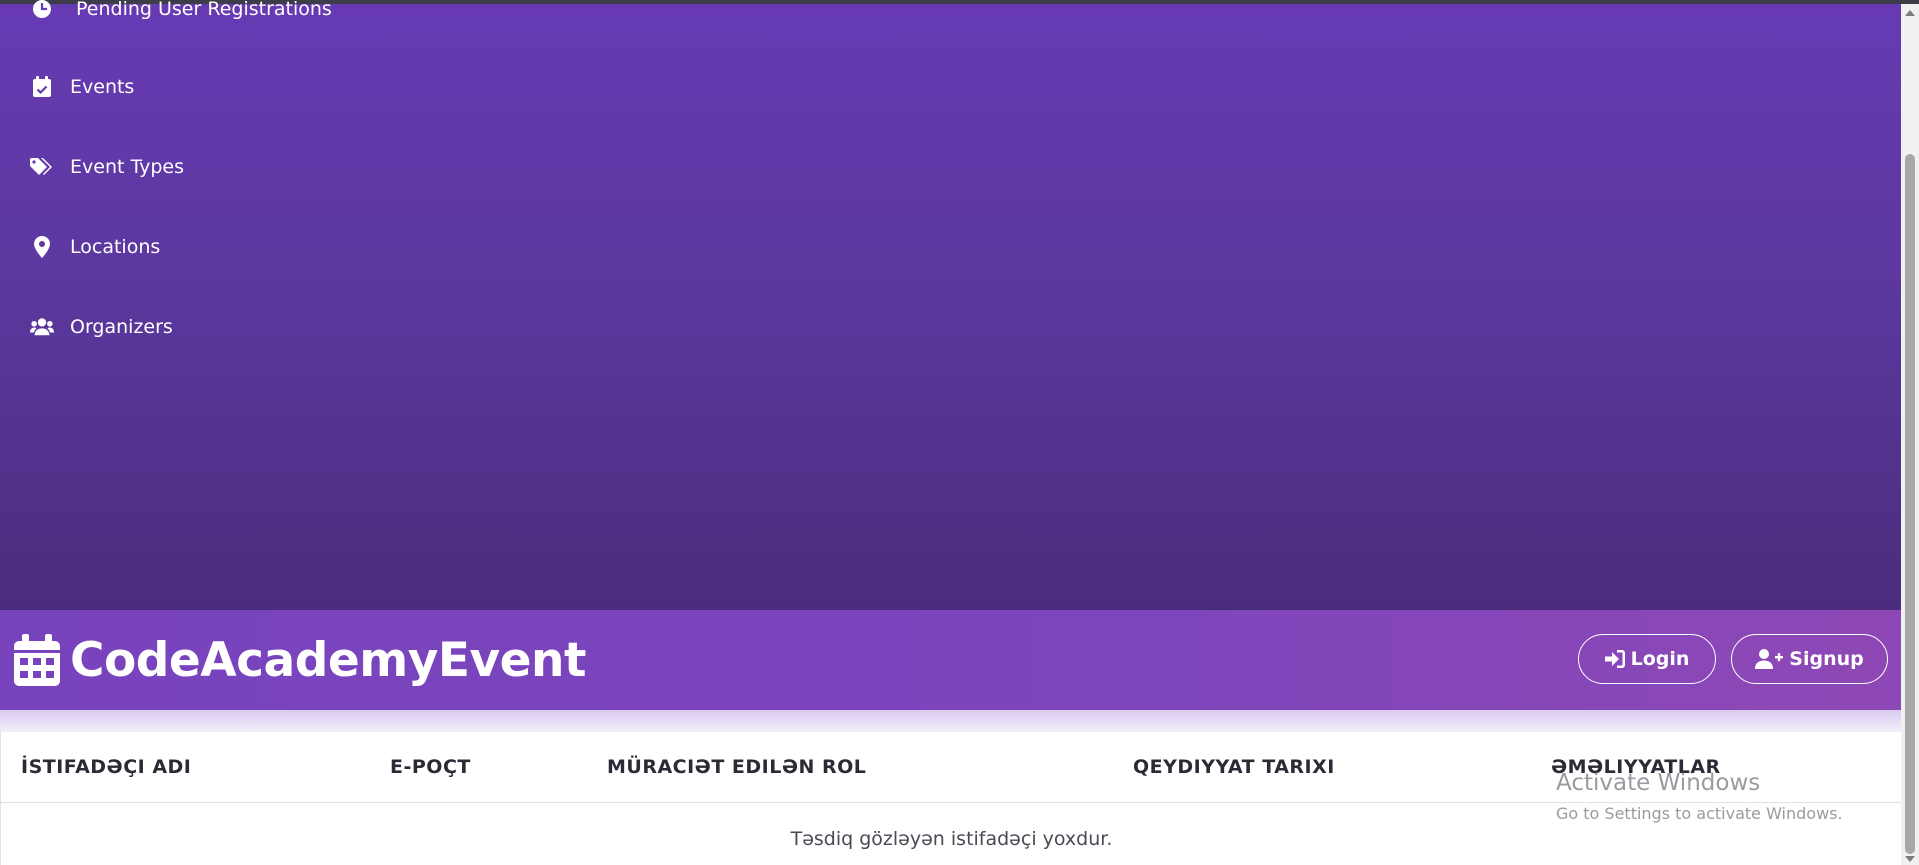 The width and height of the screenshot is (1919, 865). I want to click on sidebar-item-events: Events, so click(82, 87).